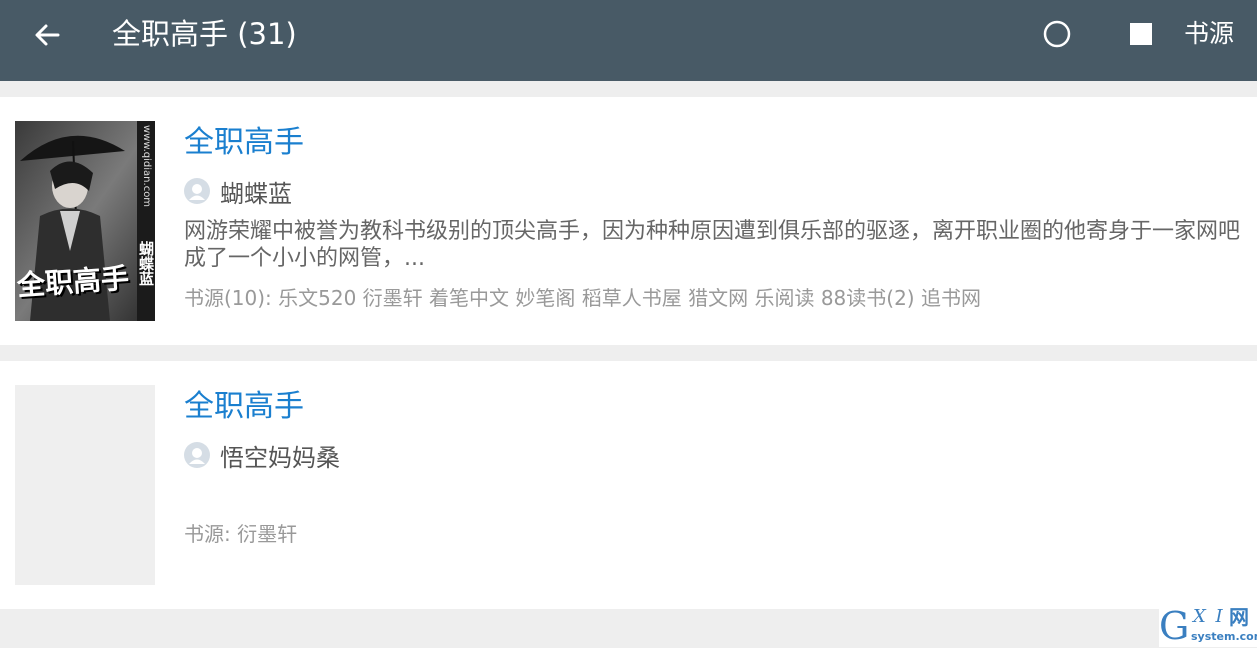 The width and height of the screenshot is (1257, 648). I want to click on app-bar: 全职高手 (31) 书源, so click(628, 40).